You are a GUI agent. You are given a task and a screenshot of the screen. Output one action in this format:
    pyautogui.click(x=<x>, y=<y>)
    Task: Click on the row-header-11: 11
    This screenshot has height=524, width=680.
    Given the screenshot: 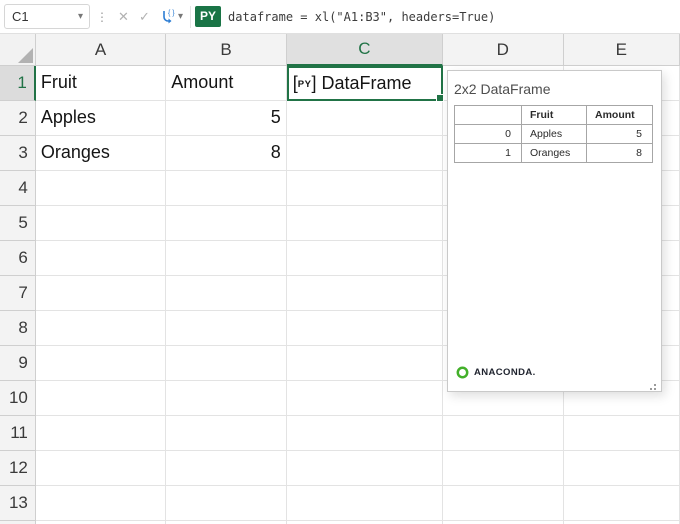 What is the action you would take?
    pyautogui.click(x=18, y=433)
    